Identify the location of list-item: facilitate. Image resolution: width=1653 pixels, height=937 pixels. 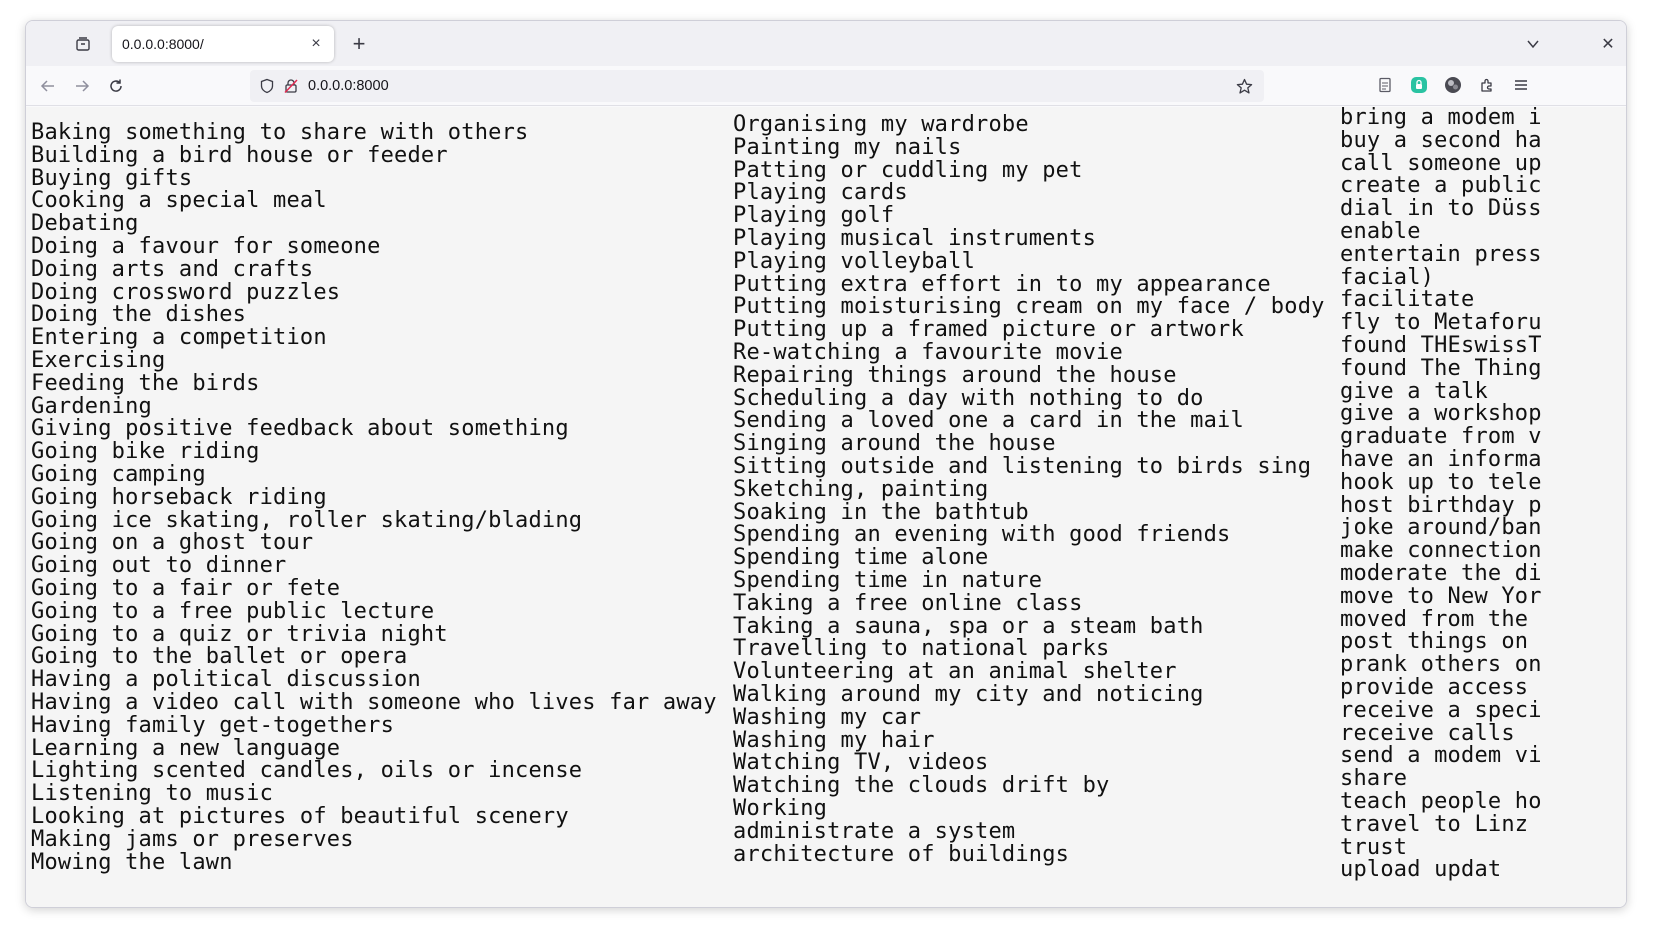
(1407, 300).